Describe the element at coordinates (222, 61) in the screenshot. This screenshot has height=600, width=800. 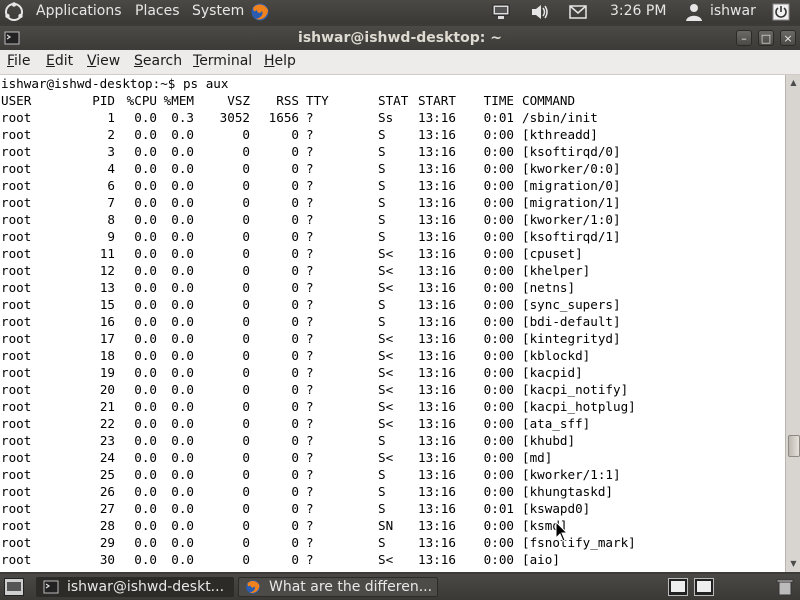
I see `menu-terminal: Terminal` at that location.